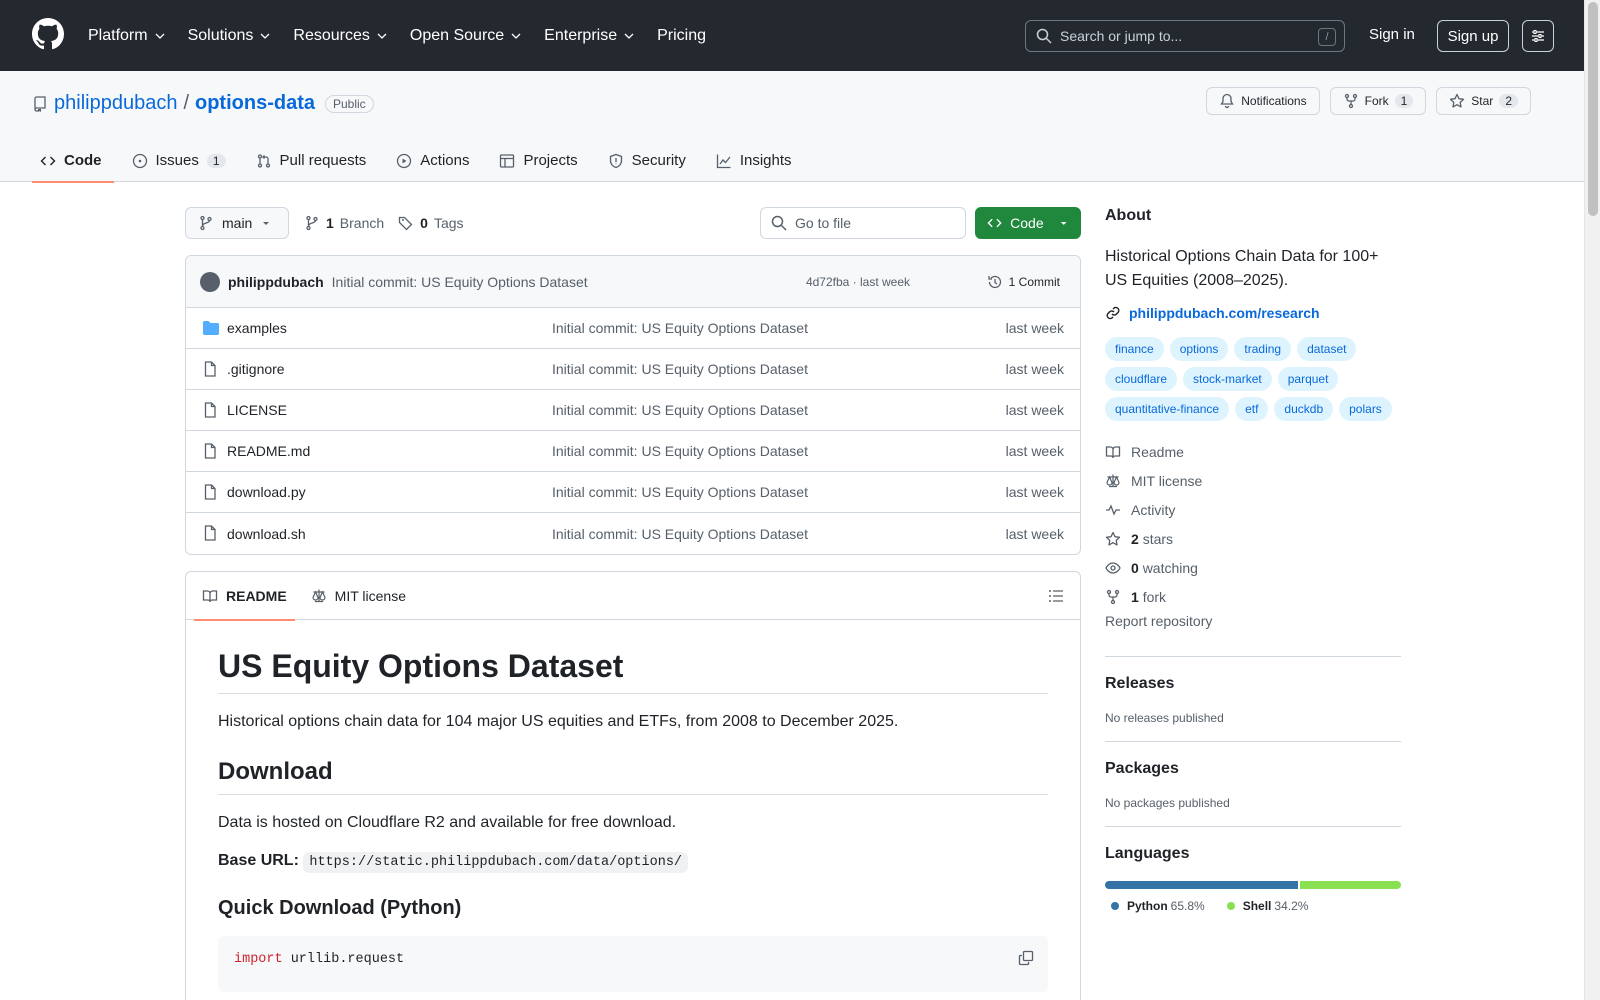 This screenshot has width=1600, height=1000. What do you see at coordinates (216, 160) in the screenshot?
I see `issues-count: 1` at bounding box center [216, 160].